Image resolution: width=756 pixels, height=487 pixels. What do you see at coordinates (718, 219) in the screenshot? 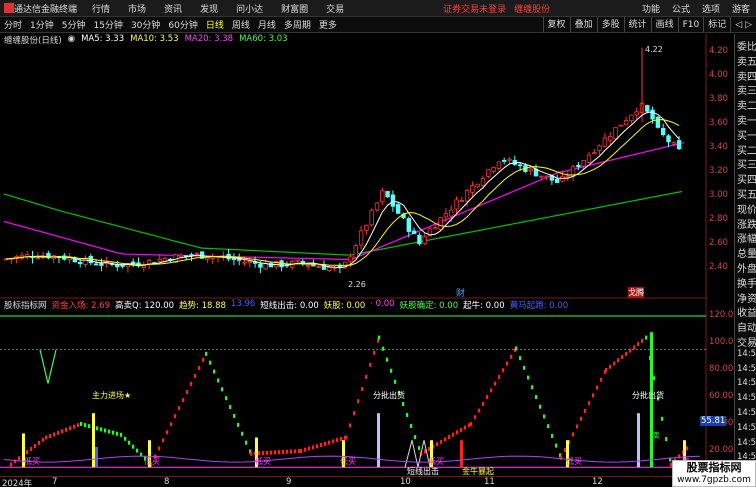
I see `price-tick: 2.80` at bounding box center [718, 219].